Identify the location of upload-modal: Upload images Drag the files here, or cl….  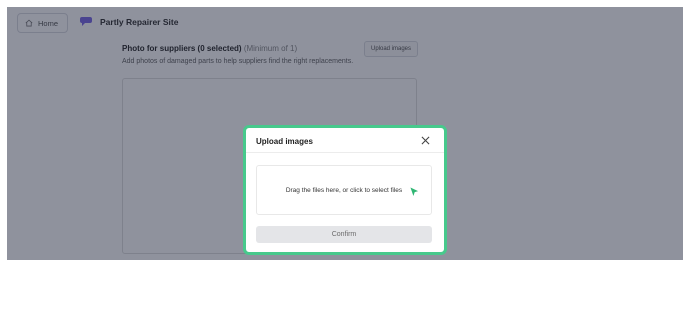
(345, 190).